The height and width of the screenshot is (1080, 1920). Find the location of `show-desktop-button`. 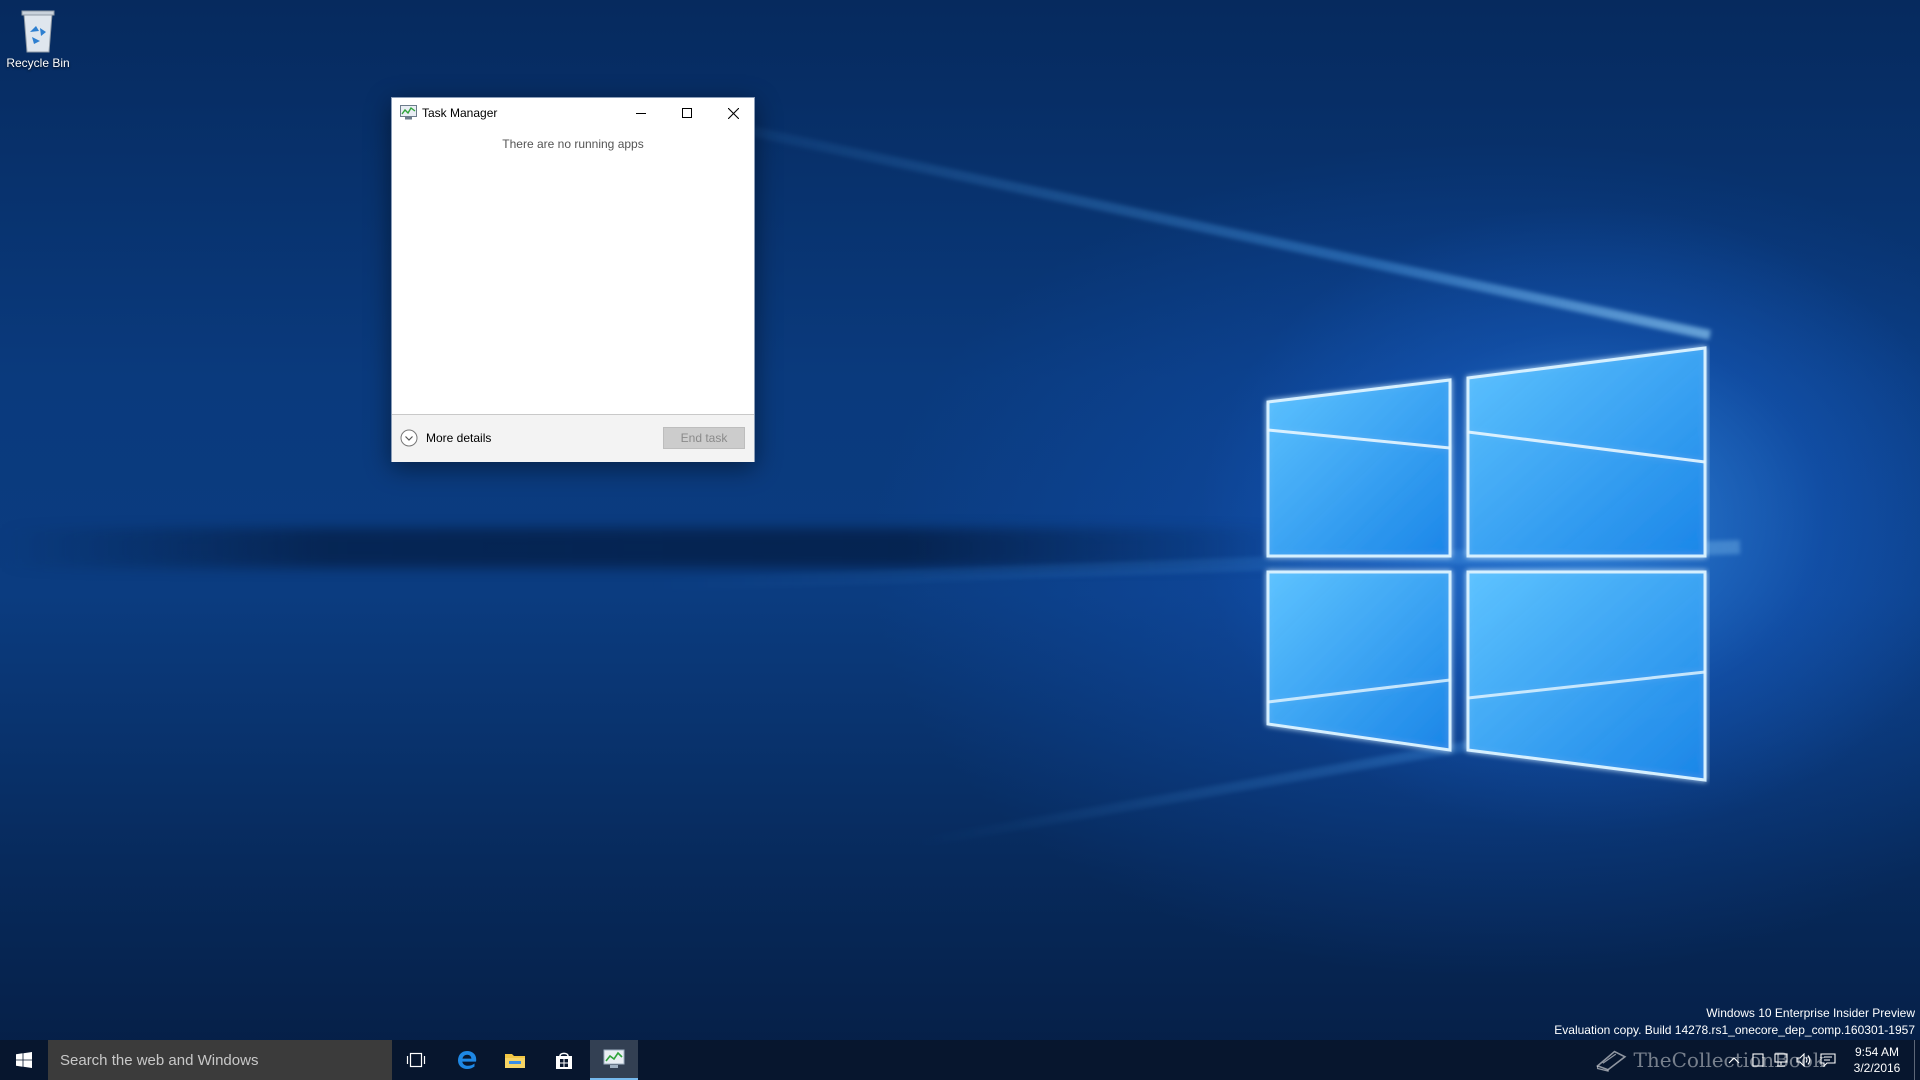

show-desktop-button is located at coordinates (1917, 1060).